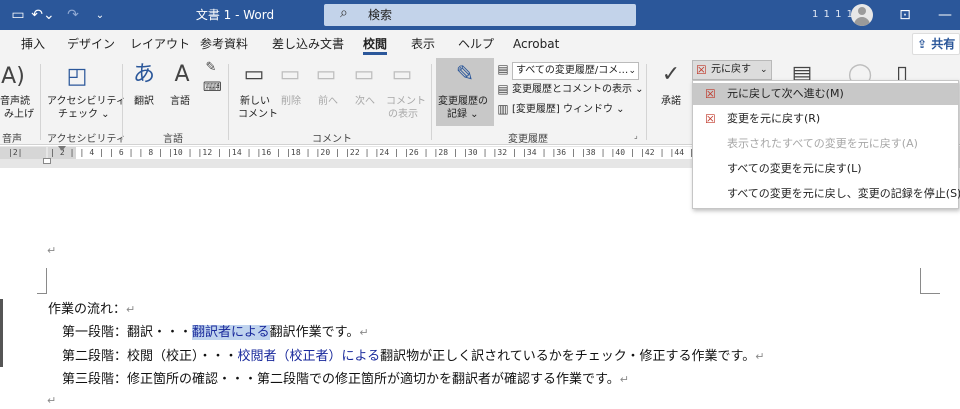  What do you see at coordinates (235, 15) in the screenshot?
I see `document-title: 文書 1 - Word` at bounding box center [235, 15].